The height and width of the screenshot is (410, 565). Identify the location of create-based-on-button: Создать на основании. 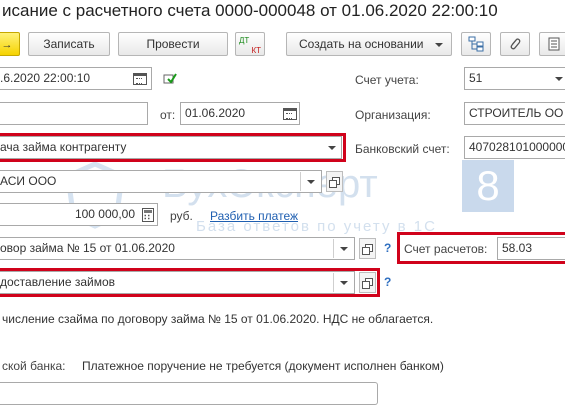
(369, 44).